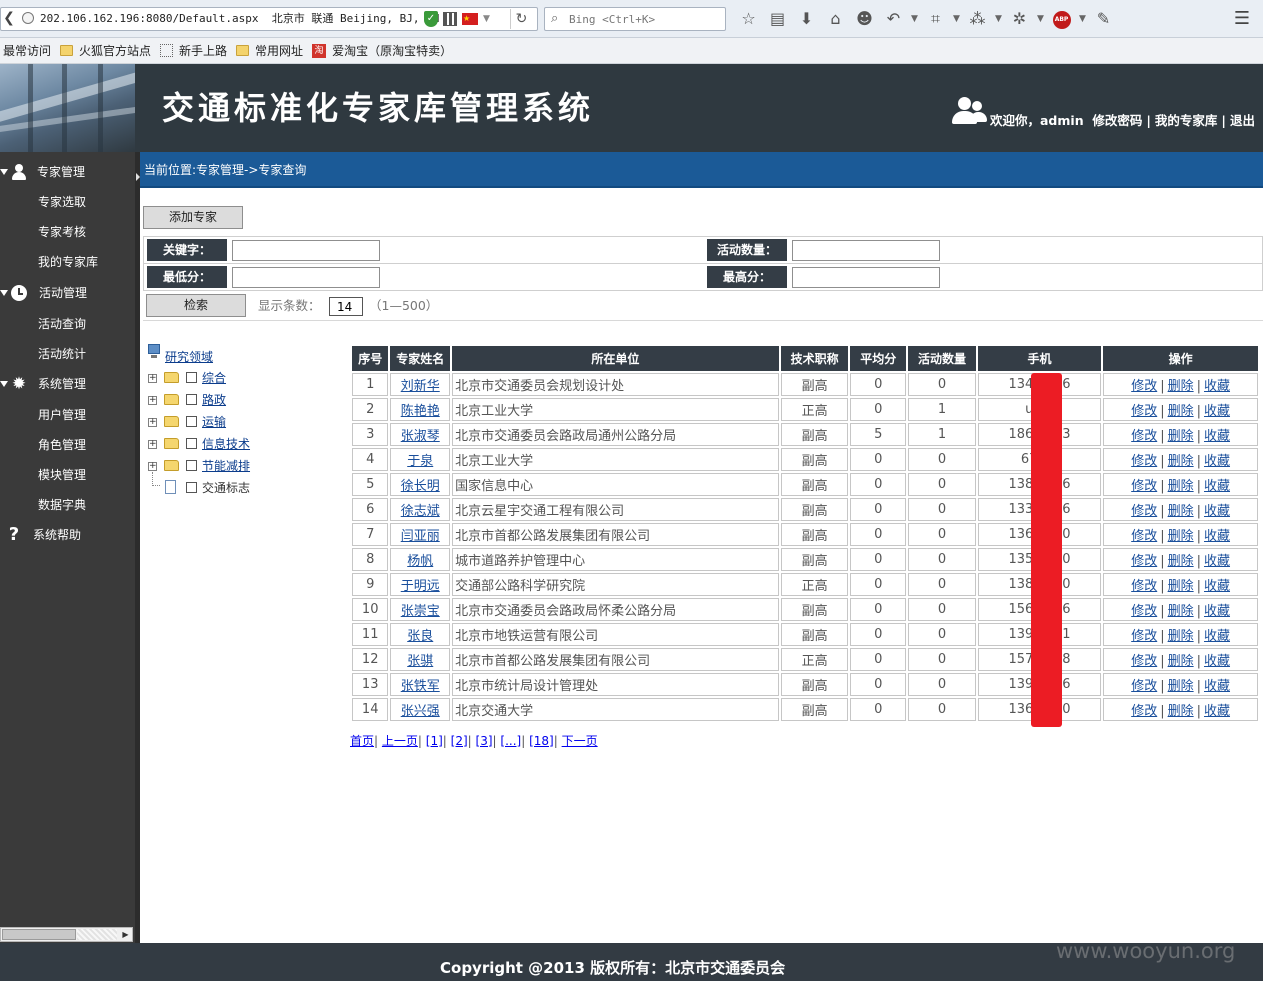  Describe the element at coordinates (67, 293) in the screenshot. I see `sidebar-group-activity-management: 活动管理` at that location.